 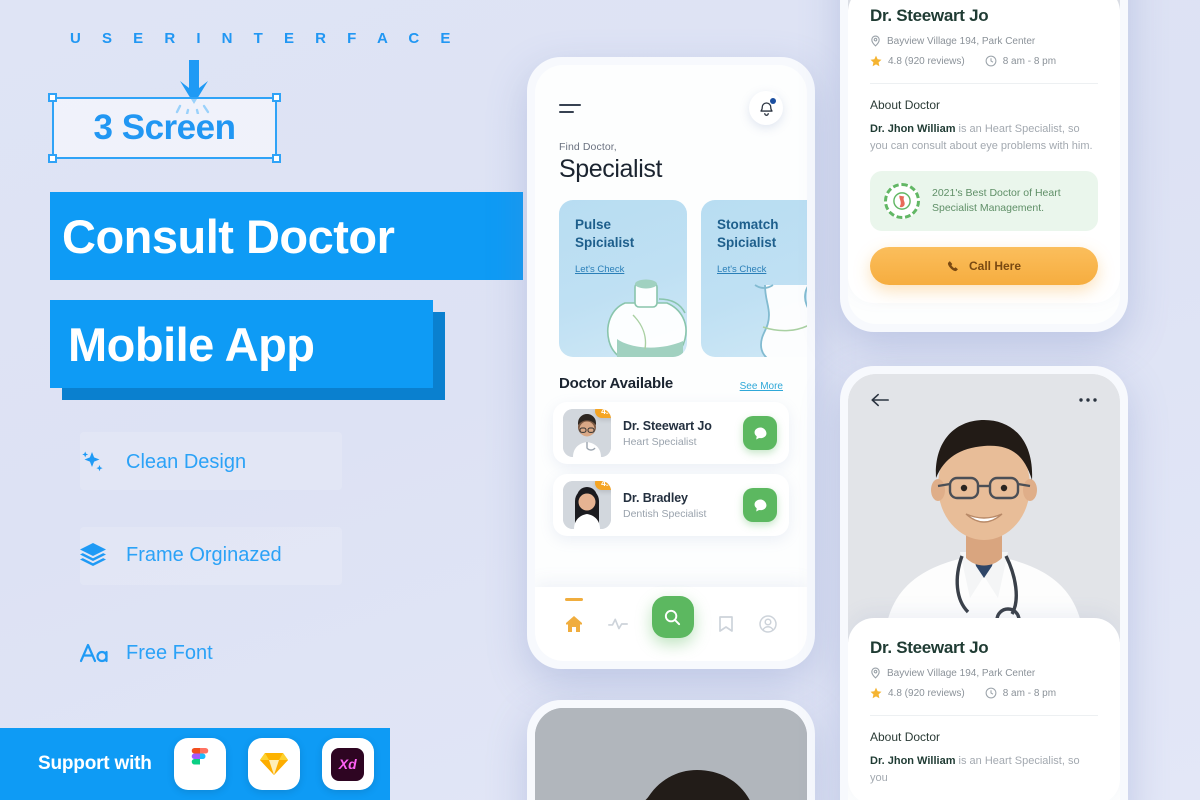 What do you see at coordinates (93, 462) in the screenshot?
I see `sparkle-icon` at bounding box center [93, 462].